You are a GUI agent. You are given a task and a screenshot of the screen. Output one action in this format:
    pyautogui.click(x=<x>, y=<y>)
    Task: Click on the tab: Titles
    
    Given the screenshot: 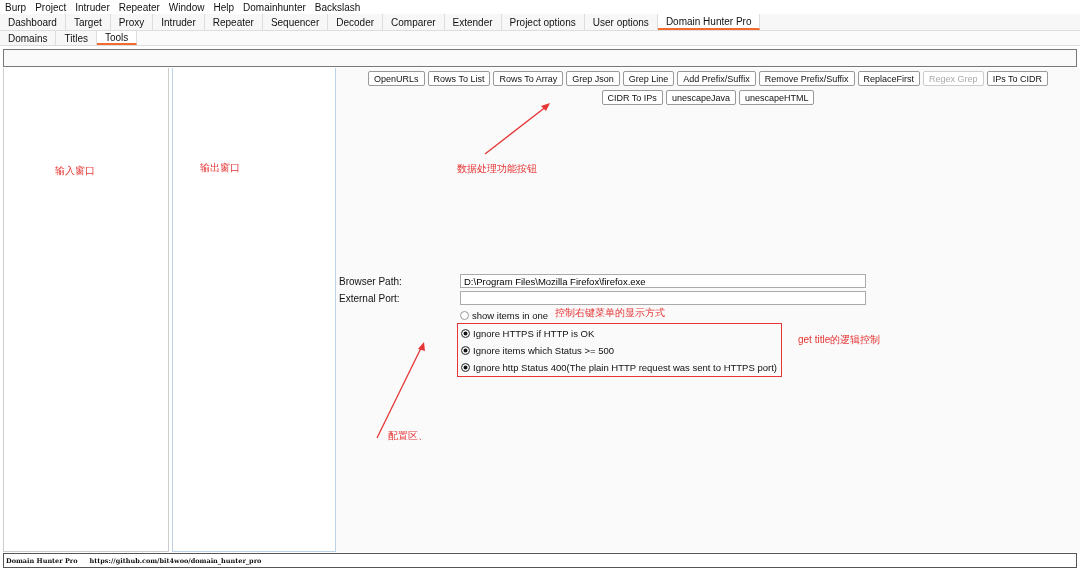 What is the action you would take?
    pyautogui.click(x=76, y=38)
    